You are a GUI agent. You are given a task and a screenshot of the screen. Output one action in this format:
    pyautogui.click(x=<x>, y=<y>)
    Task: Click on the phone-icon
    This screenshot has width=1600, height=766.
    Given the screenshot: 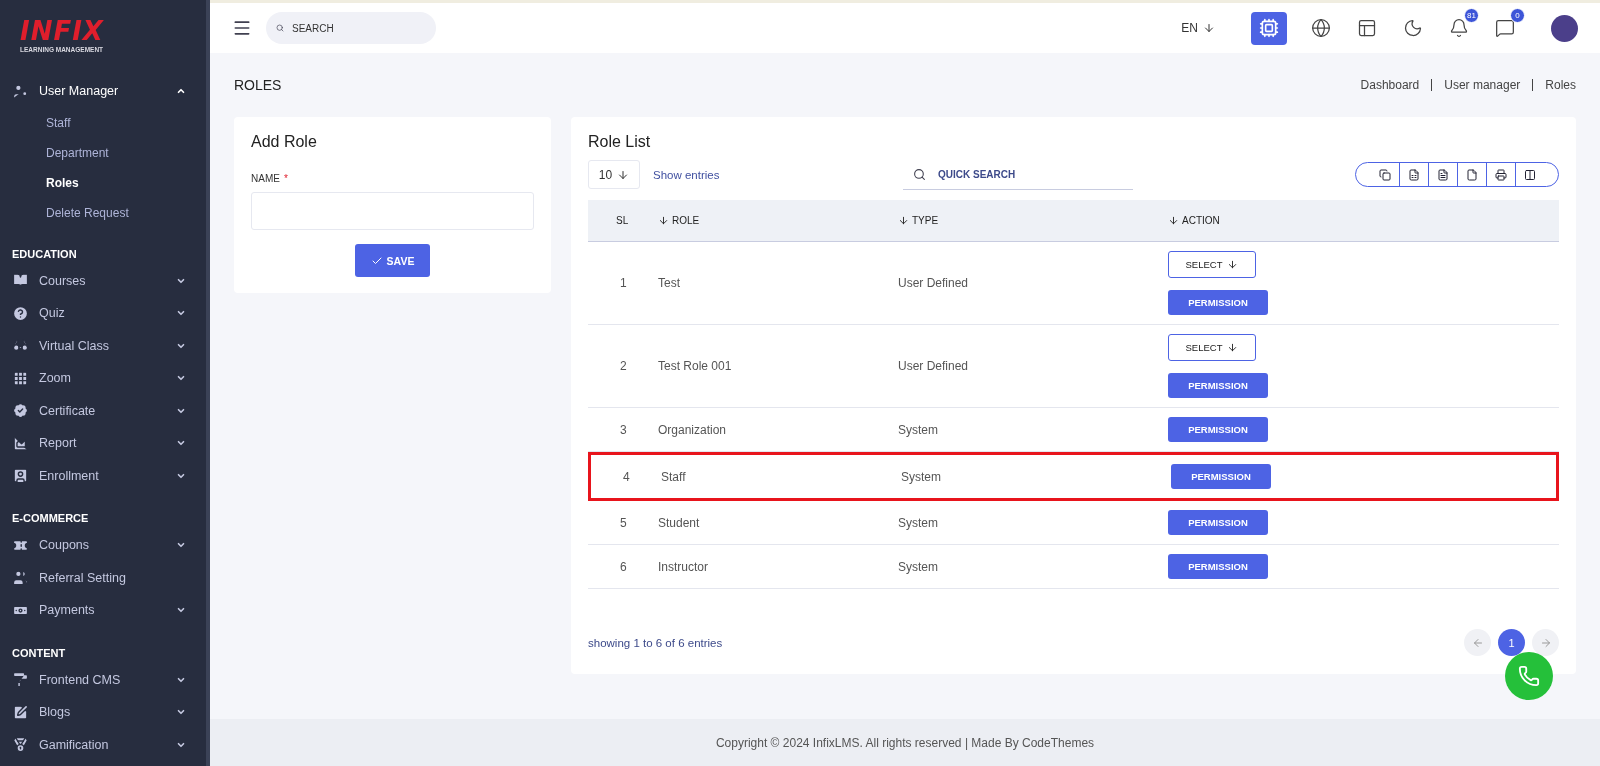 What is the action you would take?
    pyautogui.click(x=1529, y=676)
    